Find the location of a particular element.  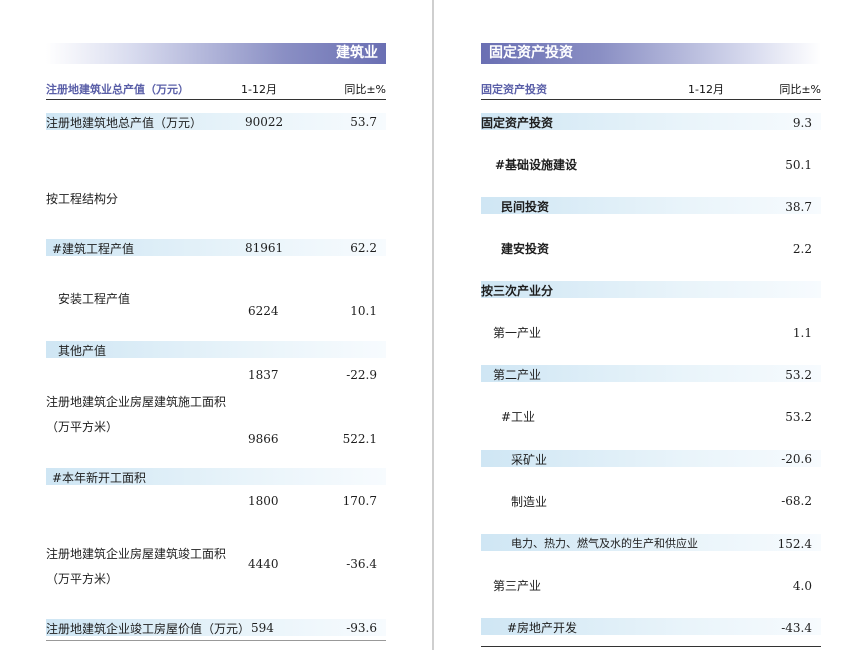

row-label: 注册地建筑企业竣工房屋价值（万元） is located at coordinates (148, 629).